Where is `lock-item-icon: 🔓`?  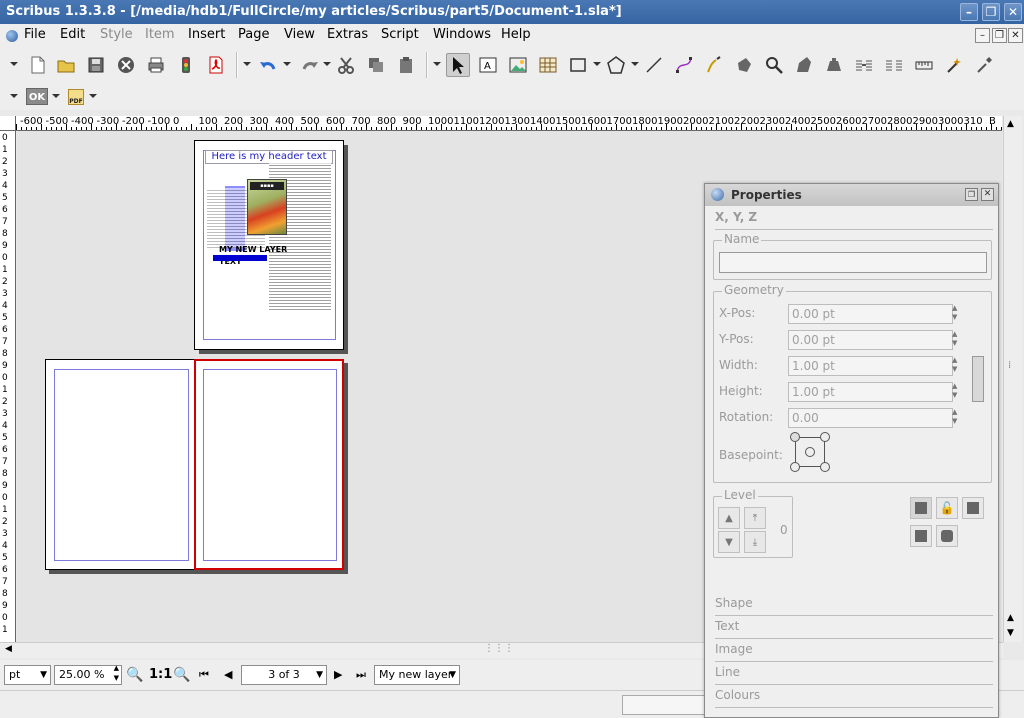
lock-item-icon: 🔓 is located at coordinates (947, 508).